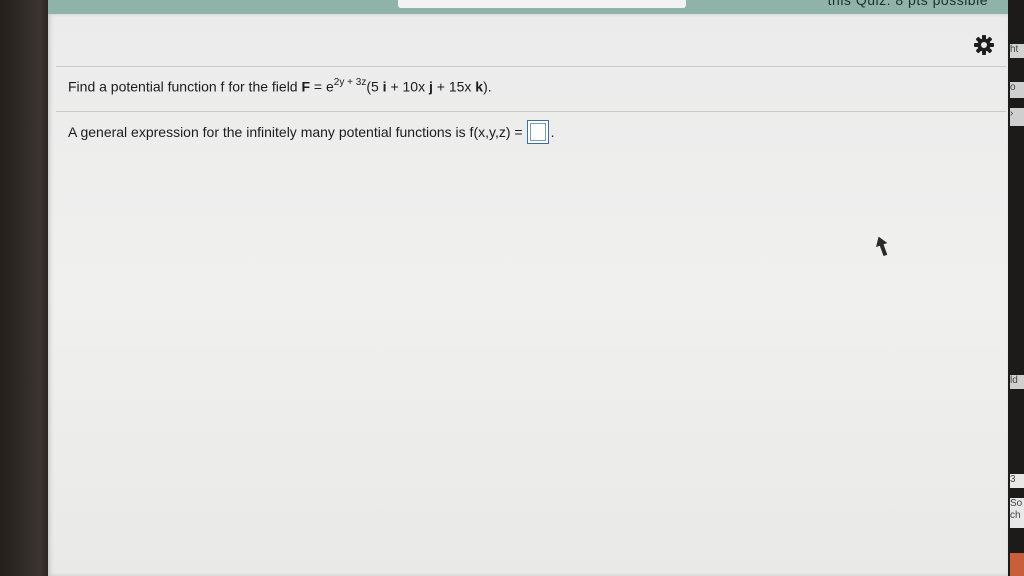 The width and height of the screenshot is (1024, 576). I want to click on mouse-cursor-icon, so click(882, 246).